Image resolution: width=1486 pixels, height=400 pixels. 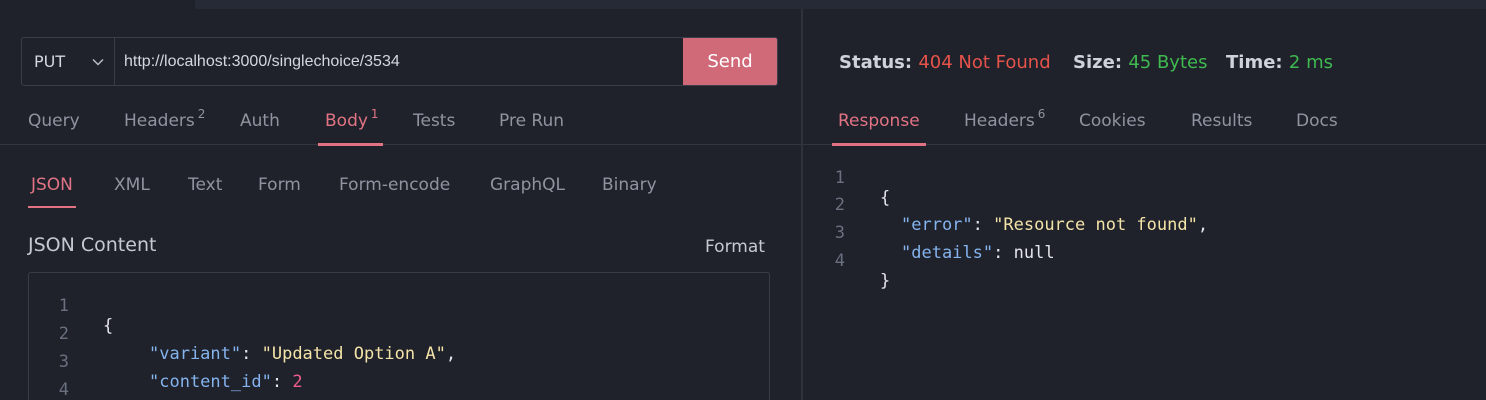 I want to click on url-input: http://localhost:3000/singlechoice/3534, so click(x=399, y=61).